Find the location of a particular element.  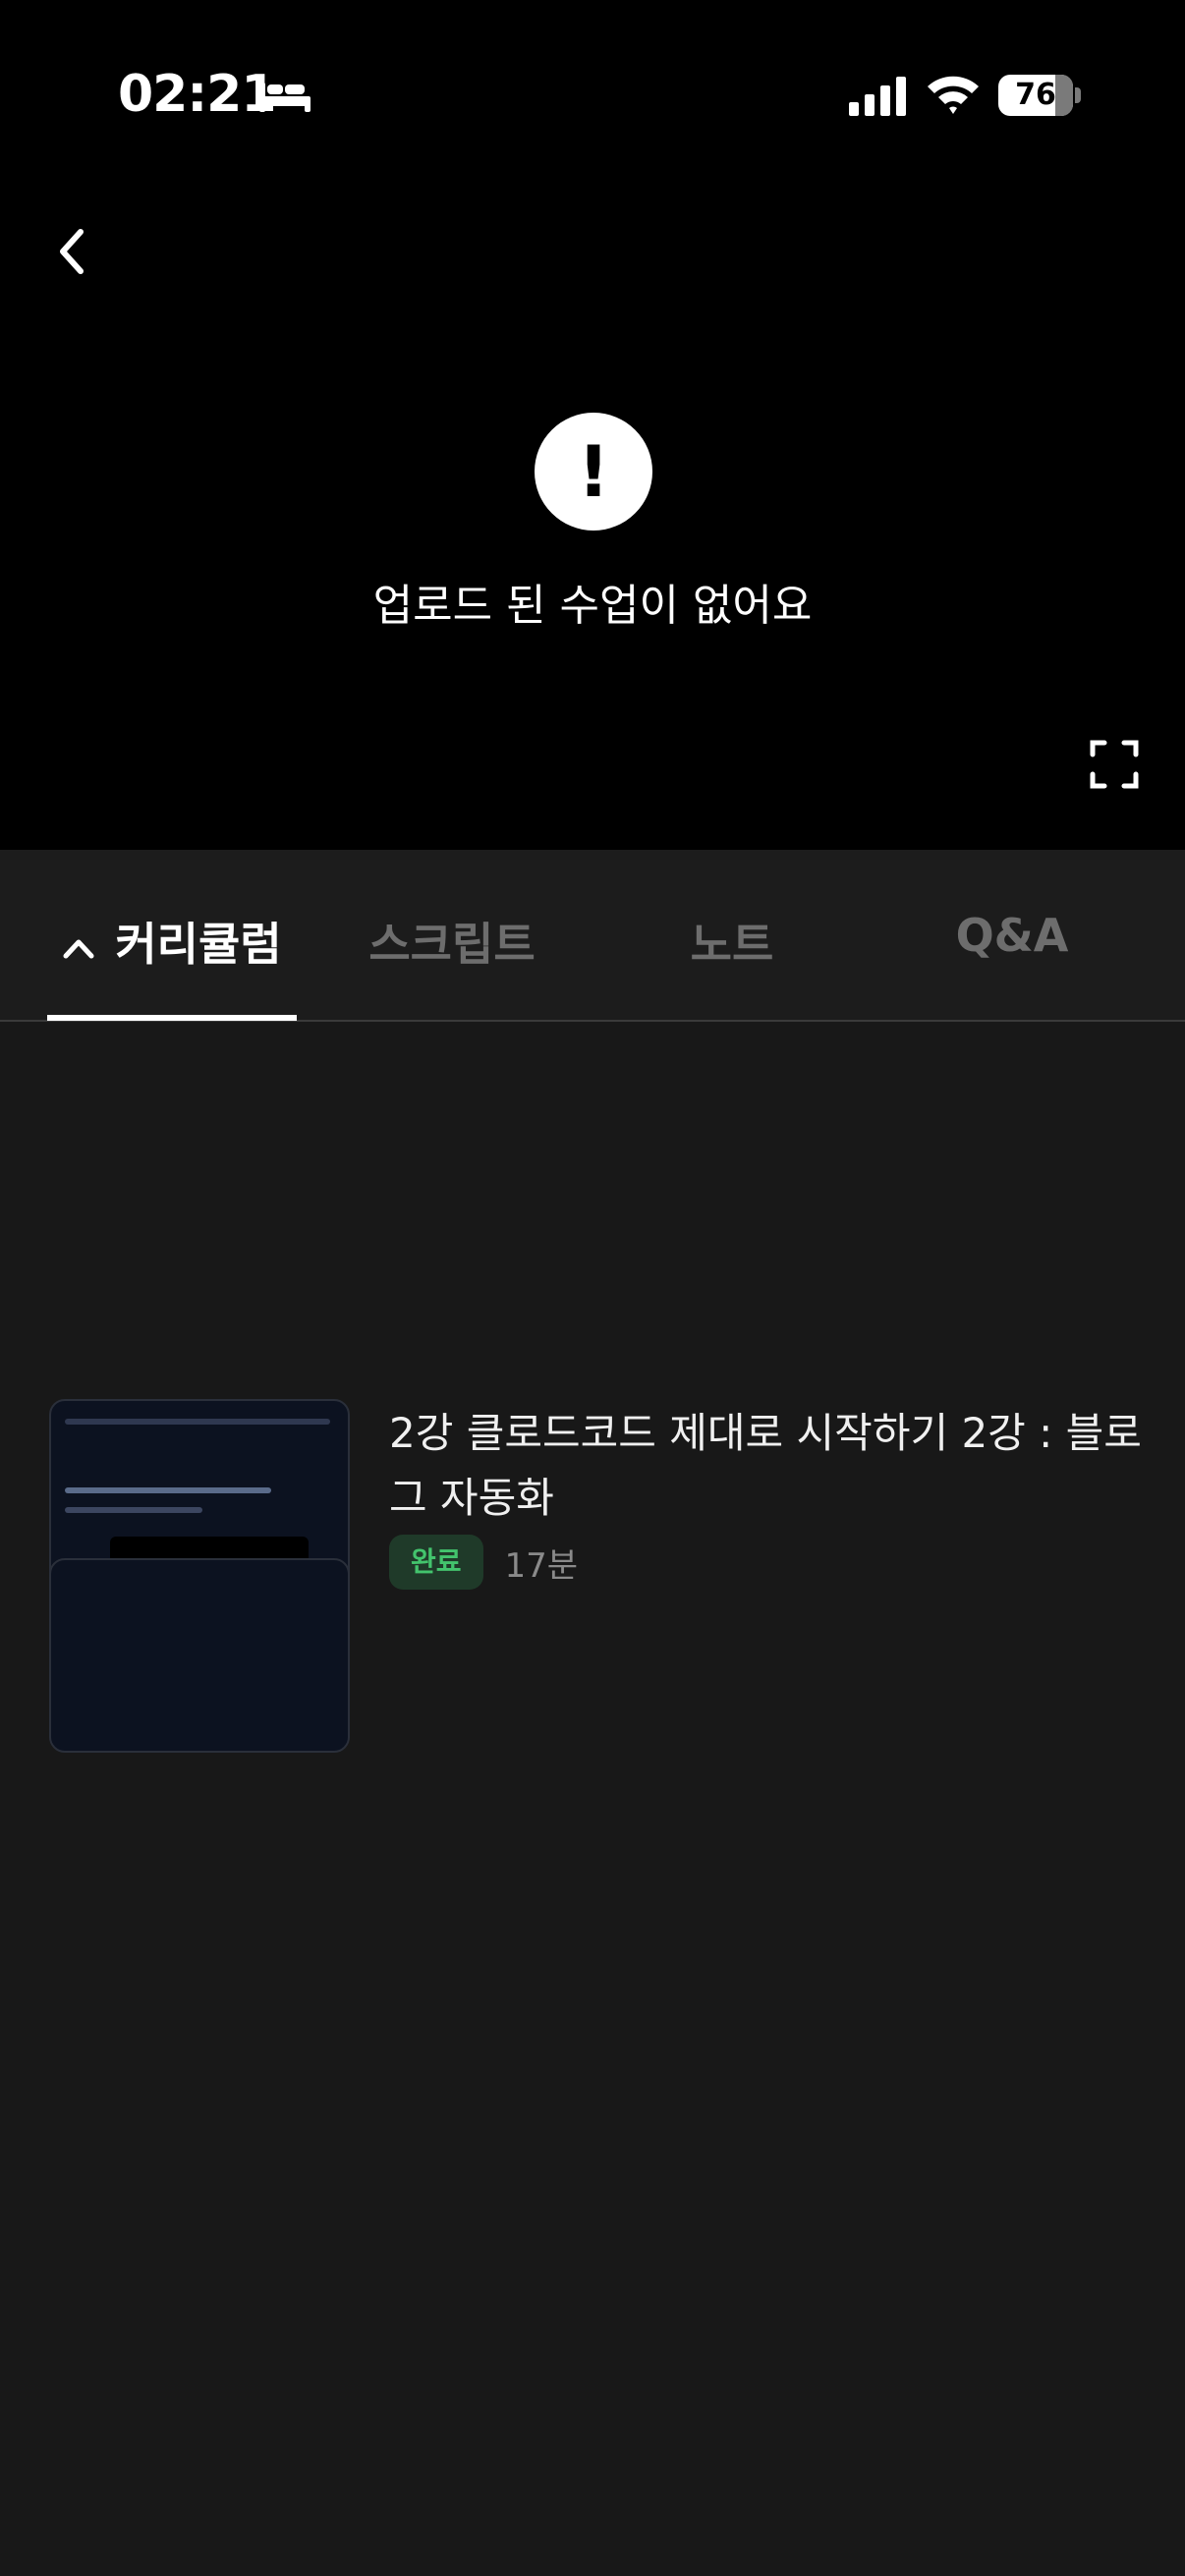

active-tab-indicator is located at coordinates (172, 1018).